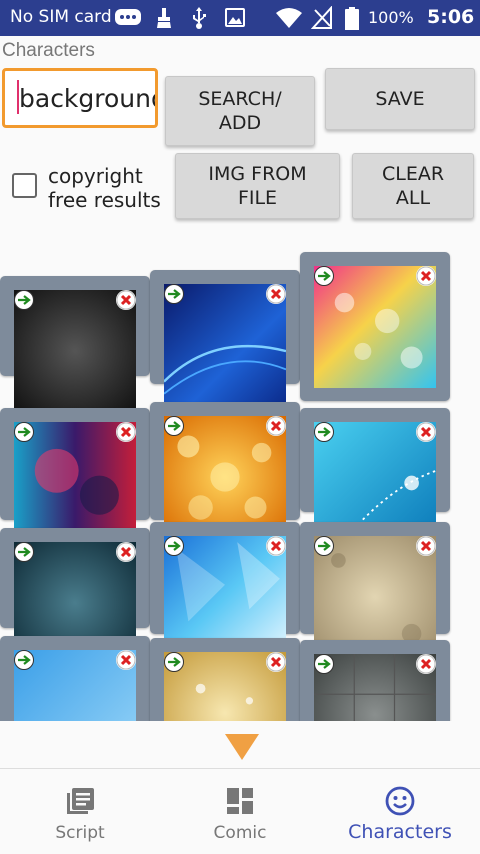  I want to click on nav-item-script: Script, so click(80, 811).